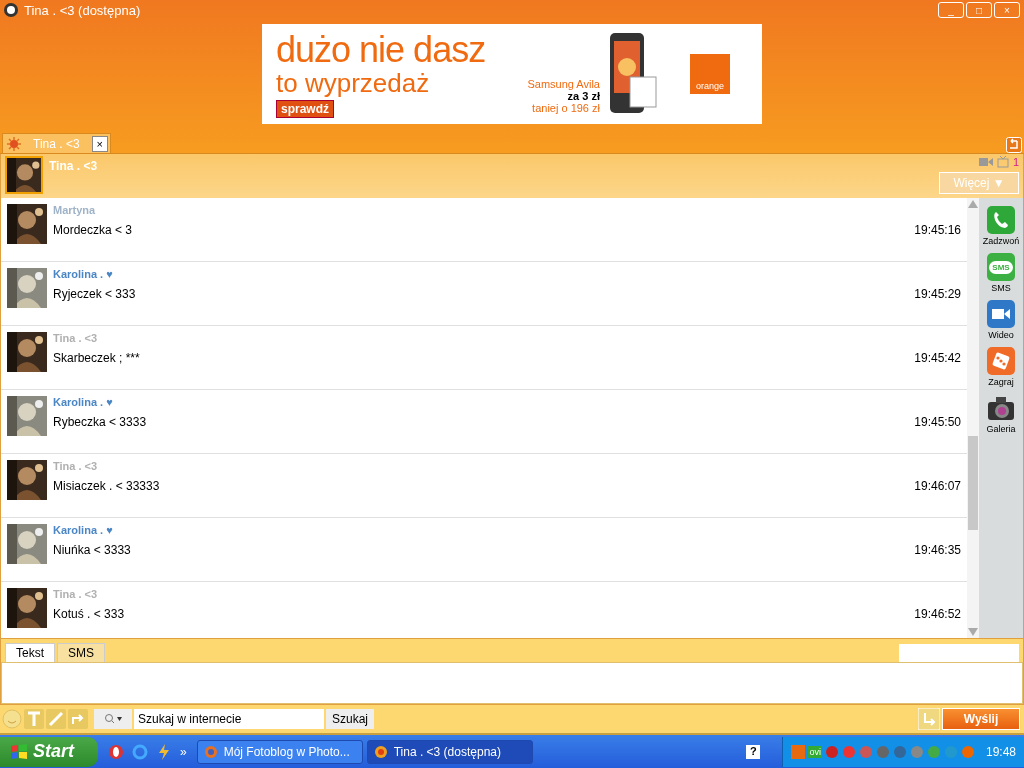  What do you see at coordinates (89, 614) in the screenshot?
I see `message-text: Kotuś . < 333` at bounding box center [89, 614].